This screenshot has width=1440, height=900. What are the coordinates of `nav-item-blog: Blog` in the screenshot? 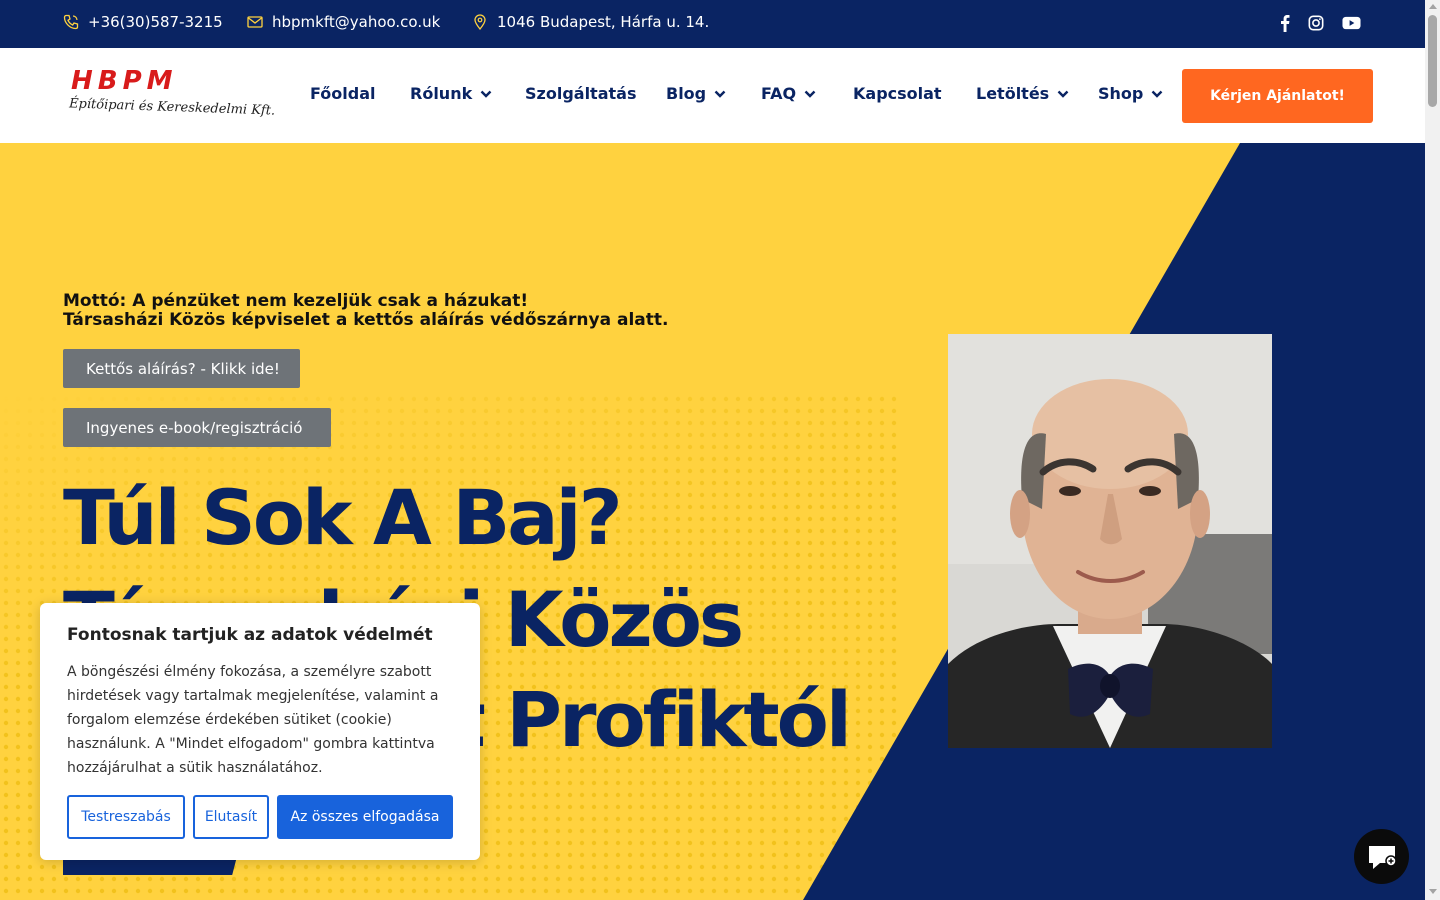 It's located at (696, 93).